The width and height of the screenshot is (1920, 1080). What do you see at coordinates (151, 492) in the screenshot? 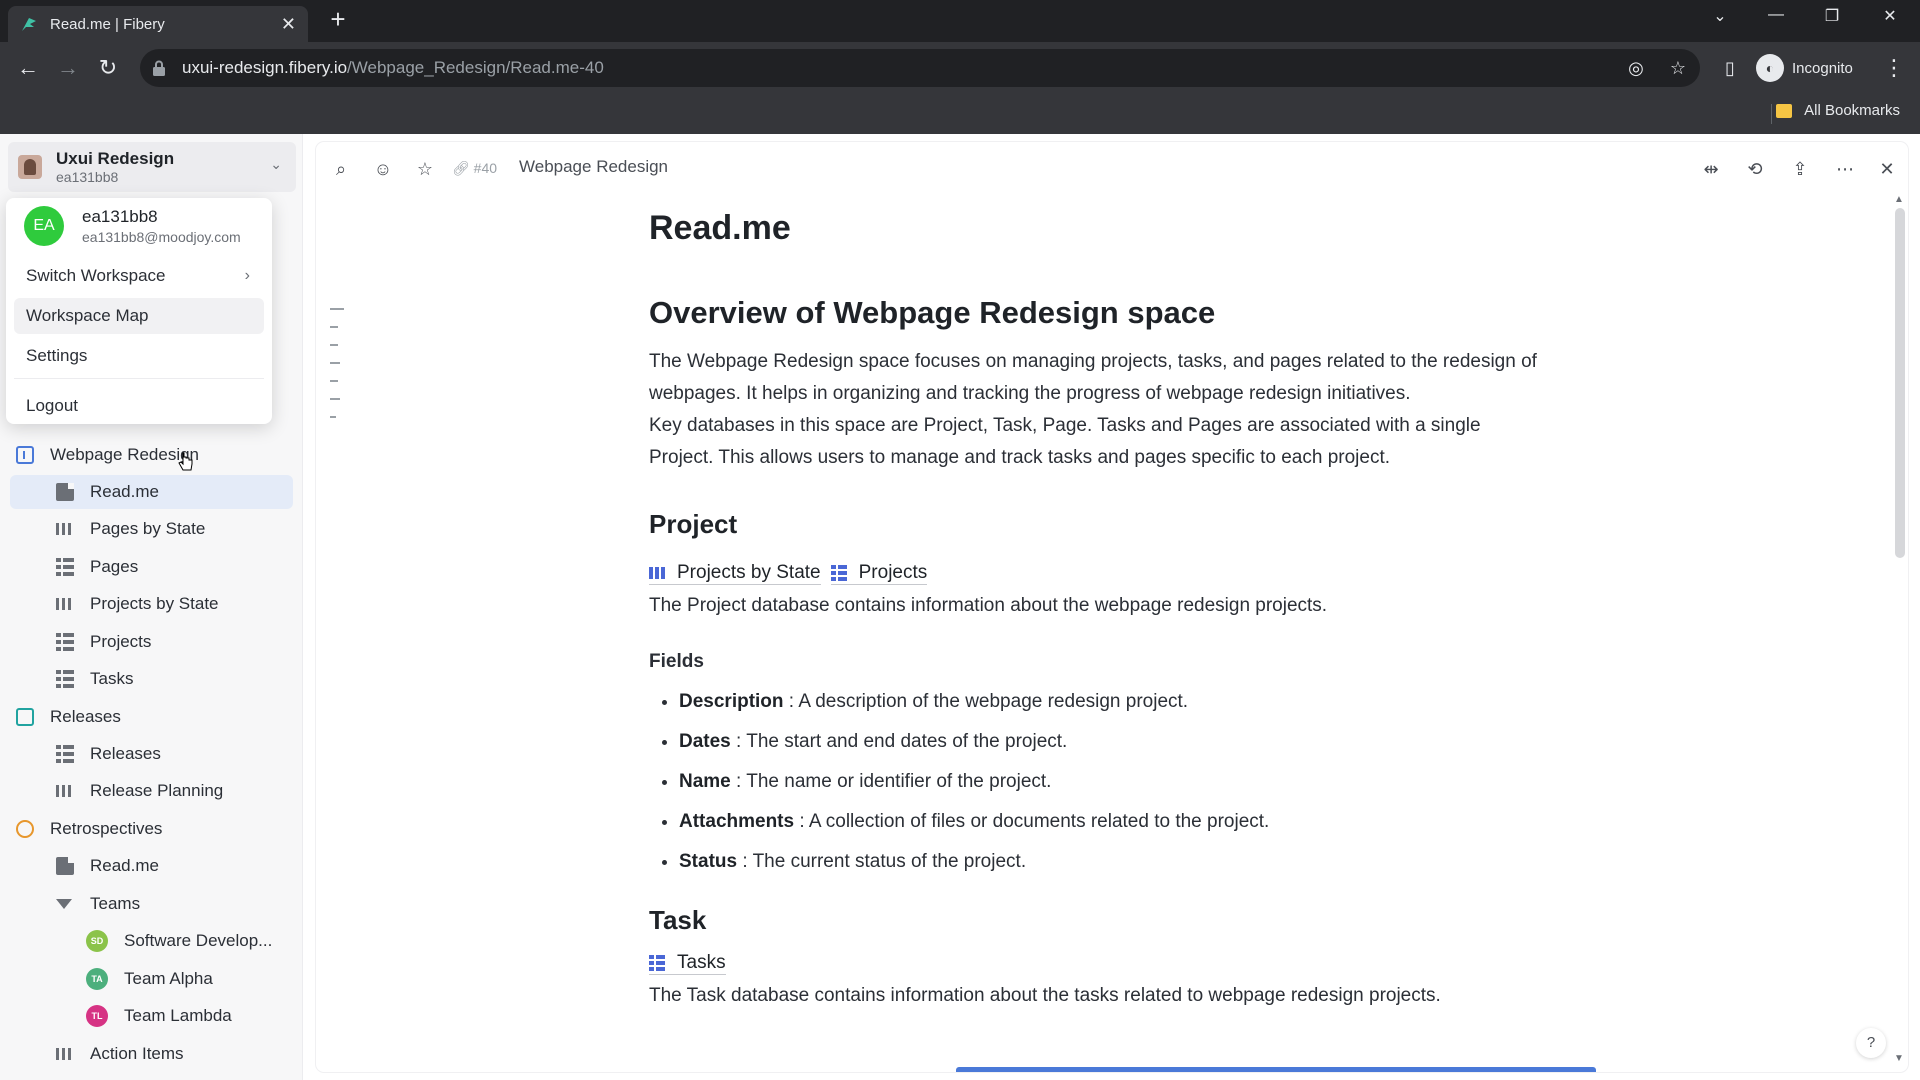
I see `sidebar-item-readme: Read.me` at bounding box center [151, 492].